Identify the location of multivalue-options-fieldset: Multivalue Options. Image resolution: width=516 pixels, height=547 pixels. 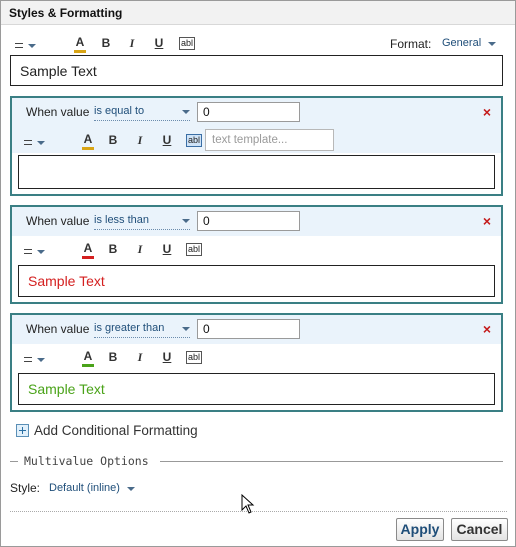
(256, 461).